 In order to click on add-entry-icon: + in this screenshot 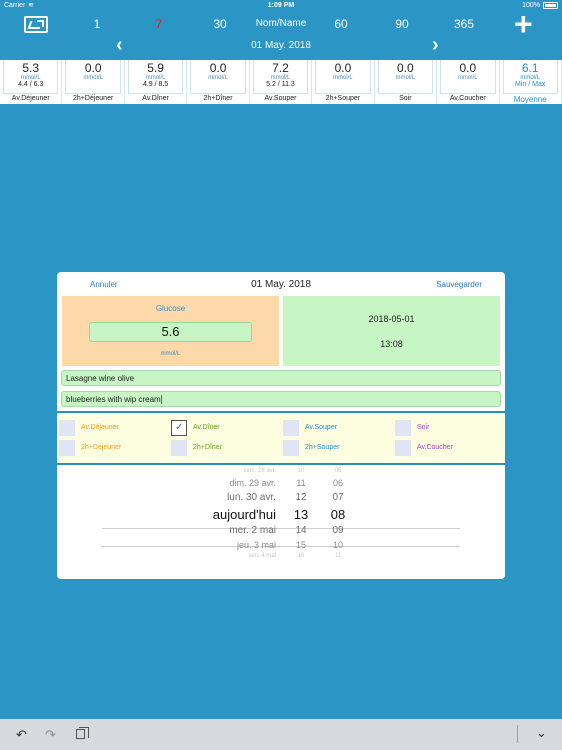, I will do `click(523, 24)`.